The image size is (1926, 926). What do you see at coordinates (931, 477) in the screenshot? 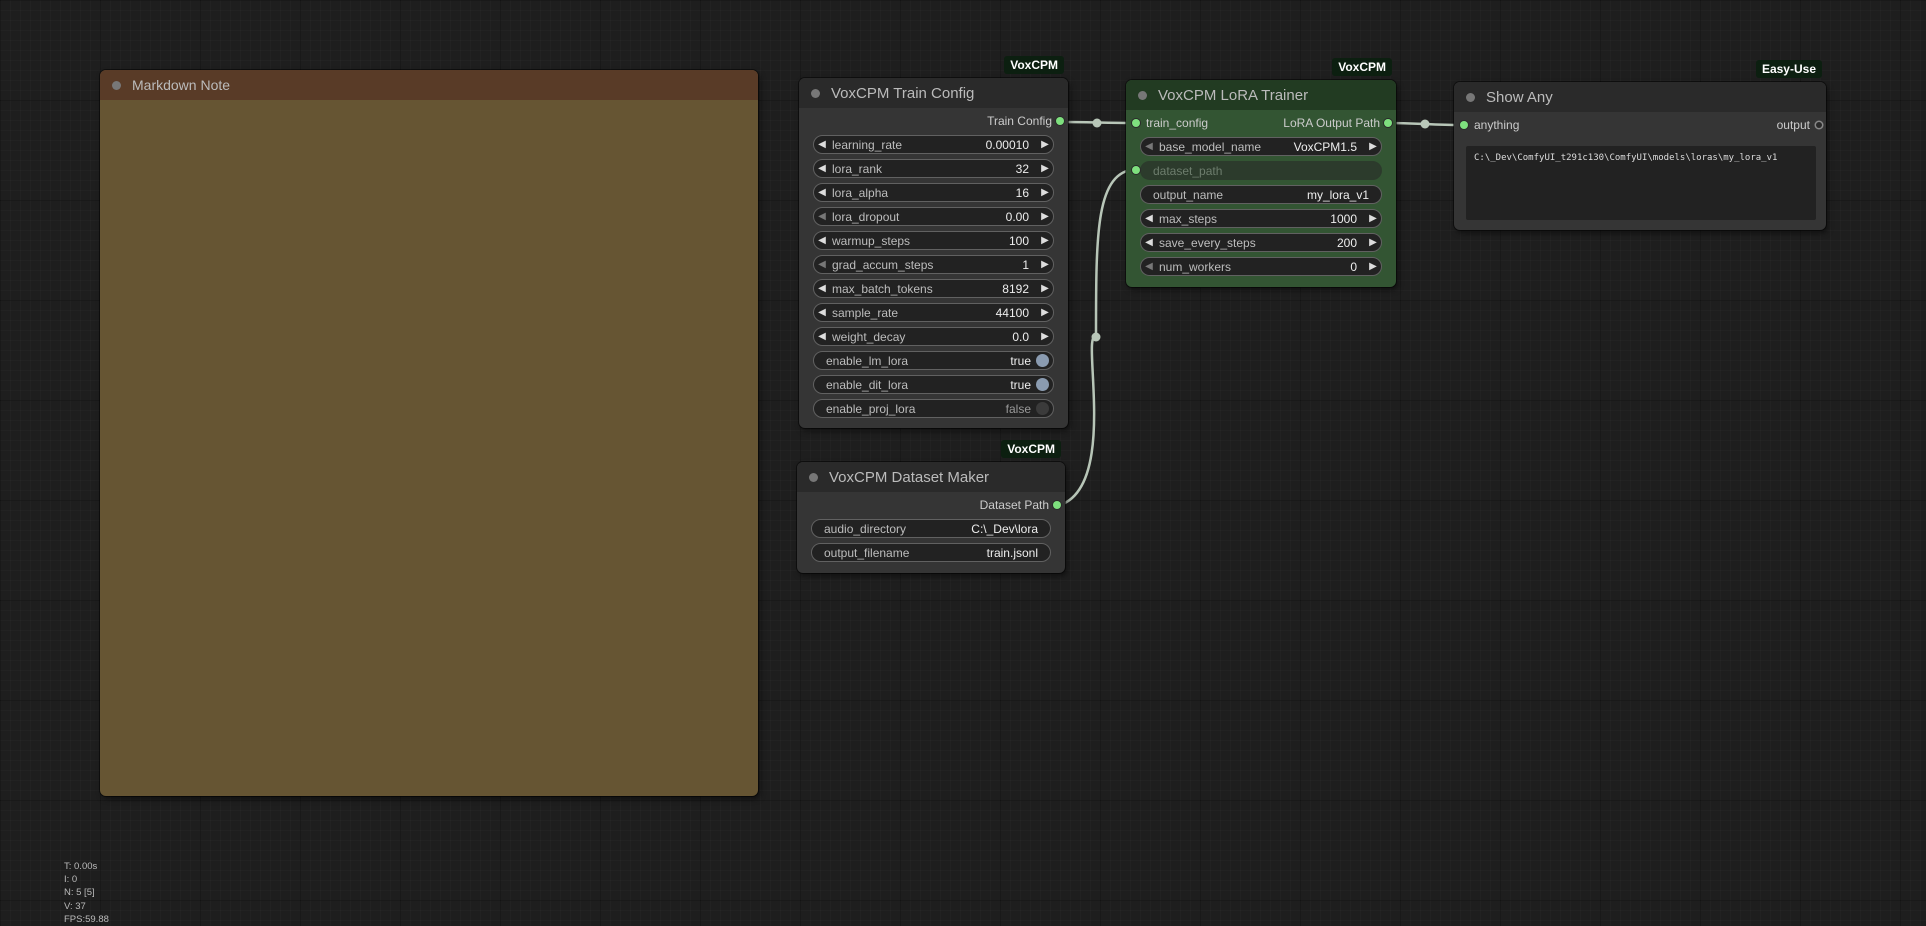
I see `node-title-bar: VoxCPM Dataset Maker` at bounding box center [931, 477].